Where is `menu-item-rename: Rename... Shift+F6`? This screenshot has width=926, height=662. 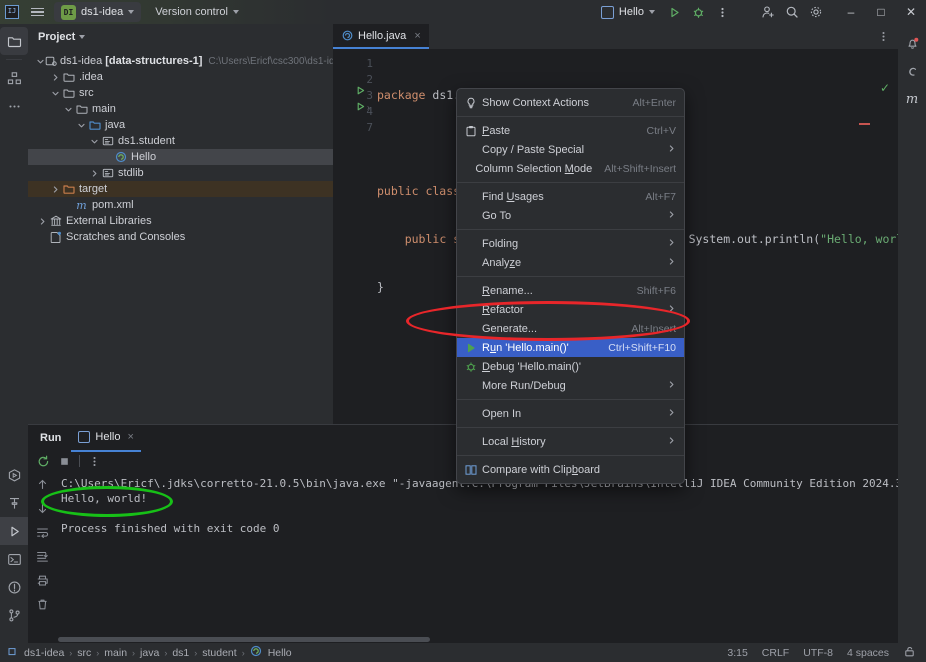
menu-item-rename: Rename... Shift+F6 is located at coordinates (570, 290).